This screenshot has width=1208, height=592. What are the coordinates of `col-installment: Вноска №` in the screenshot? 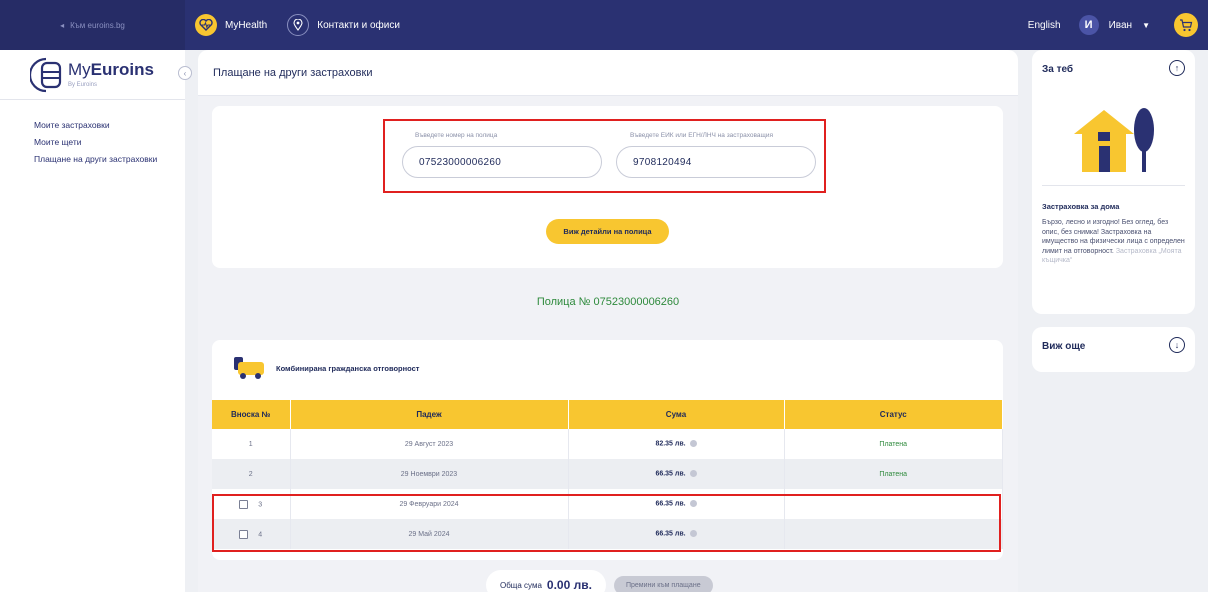 It's located at (251, 414).